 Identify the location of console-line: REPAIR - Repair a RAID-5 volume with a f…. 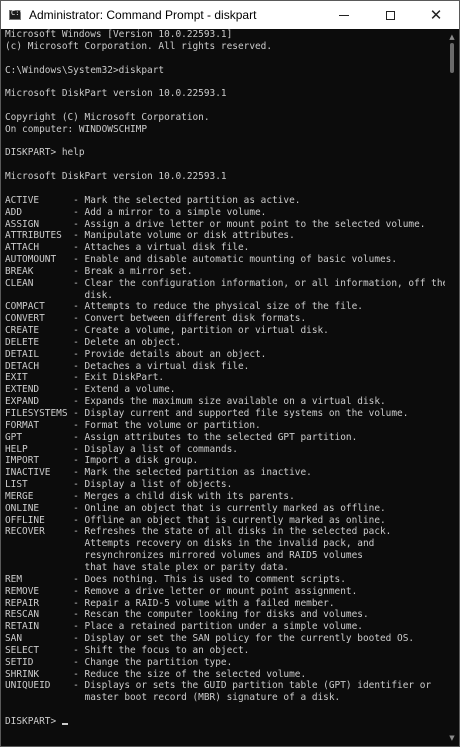
(170, 603).